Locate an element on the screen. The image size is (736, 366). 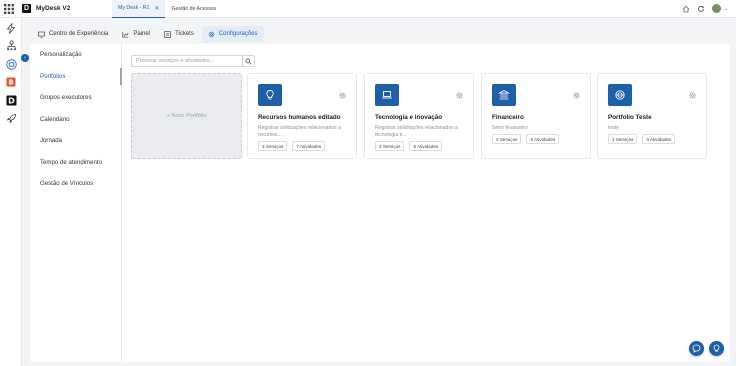
brand: D MyDesk V2 is located at coordinates (67, 8).